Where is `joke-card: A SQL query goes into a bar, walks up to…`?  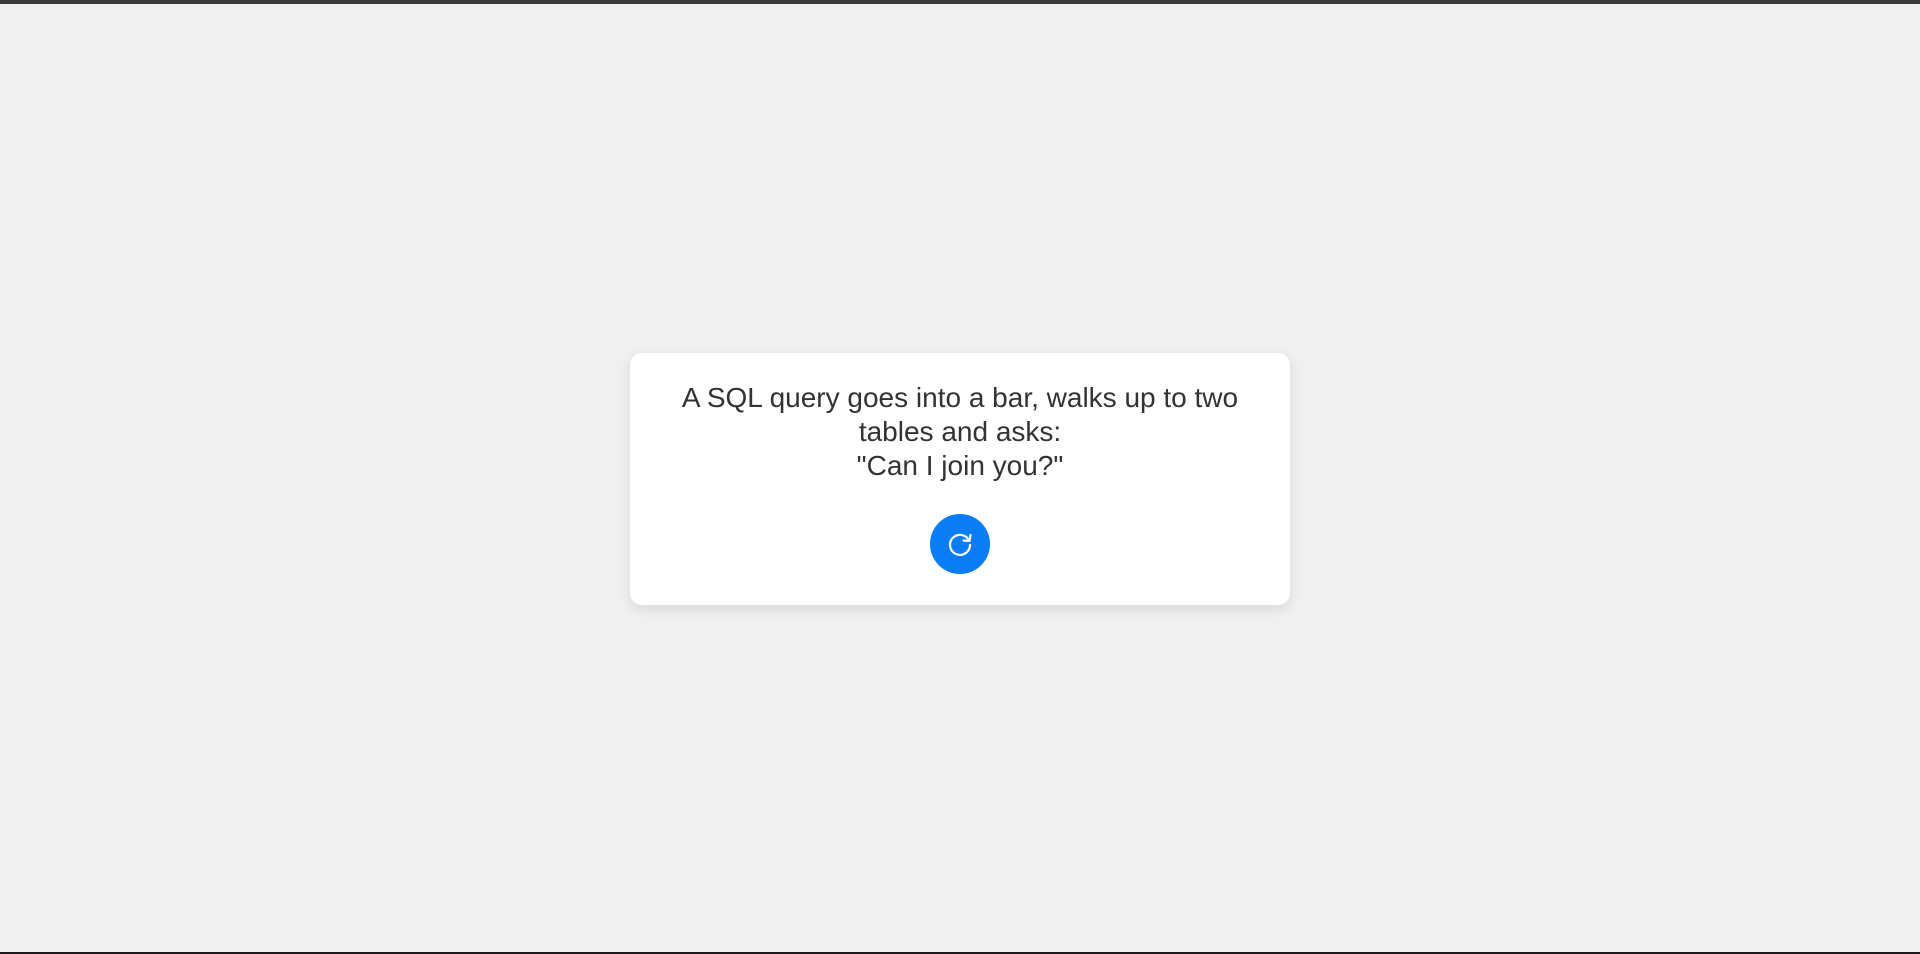
joke-card: A SQL query goes into a bar, walks up to… is located at coordinates (960, 479).